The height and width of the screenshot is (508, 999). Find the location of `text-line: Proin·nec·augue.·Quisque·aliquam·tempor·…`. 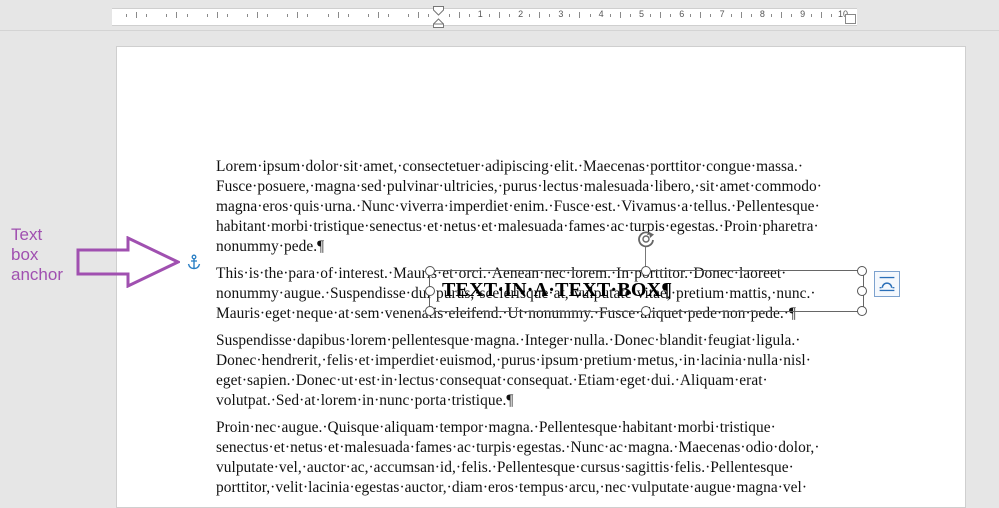

text-line: Proin·nec·augue.·Quisque·aliquam·tempor·… is located at coordinates (496, 427).